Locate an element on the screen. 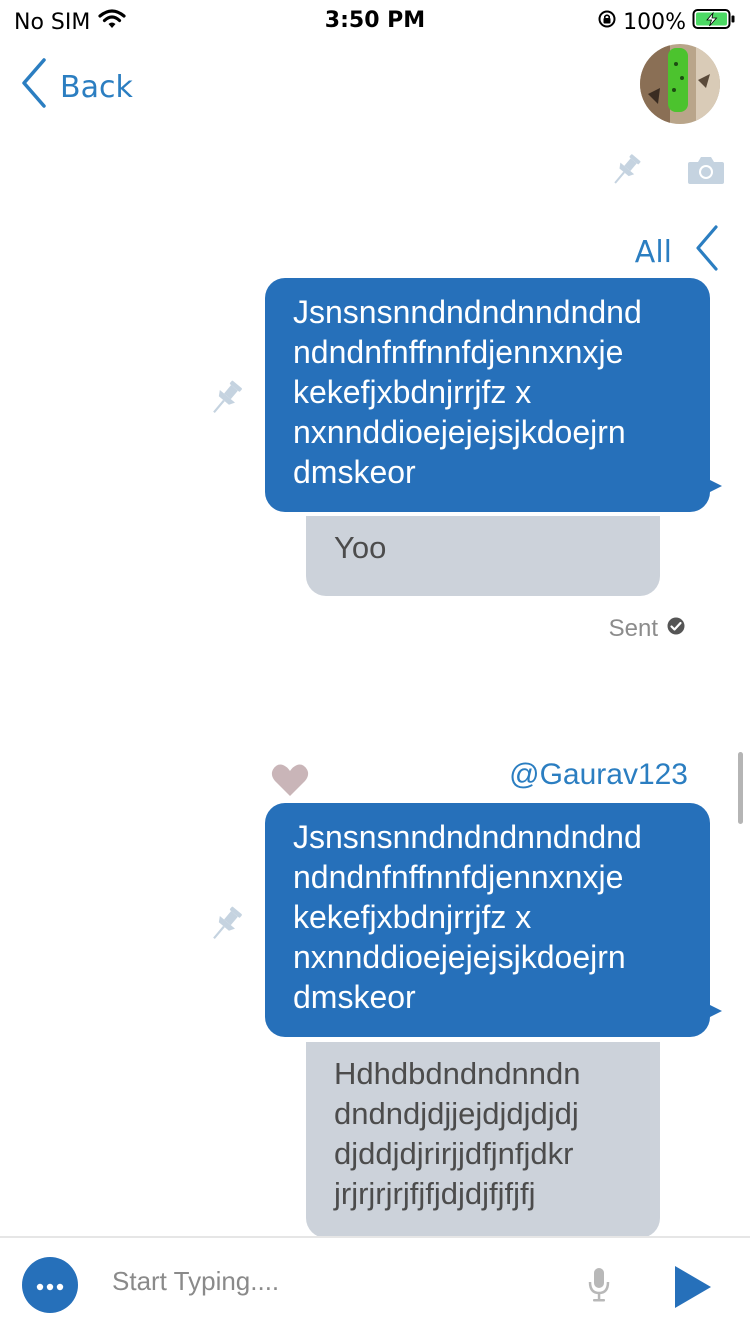  reply-line: Yoo is located at coordinates (360, 547).